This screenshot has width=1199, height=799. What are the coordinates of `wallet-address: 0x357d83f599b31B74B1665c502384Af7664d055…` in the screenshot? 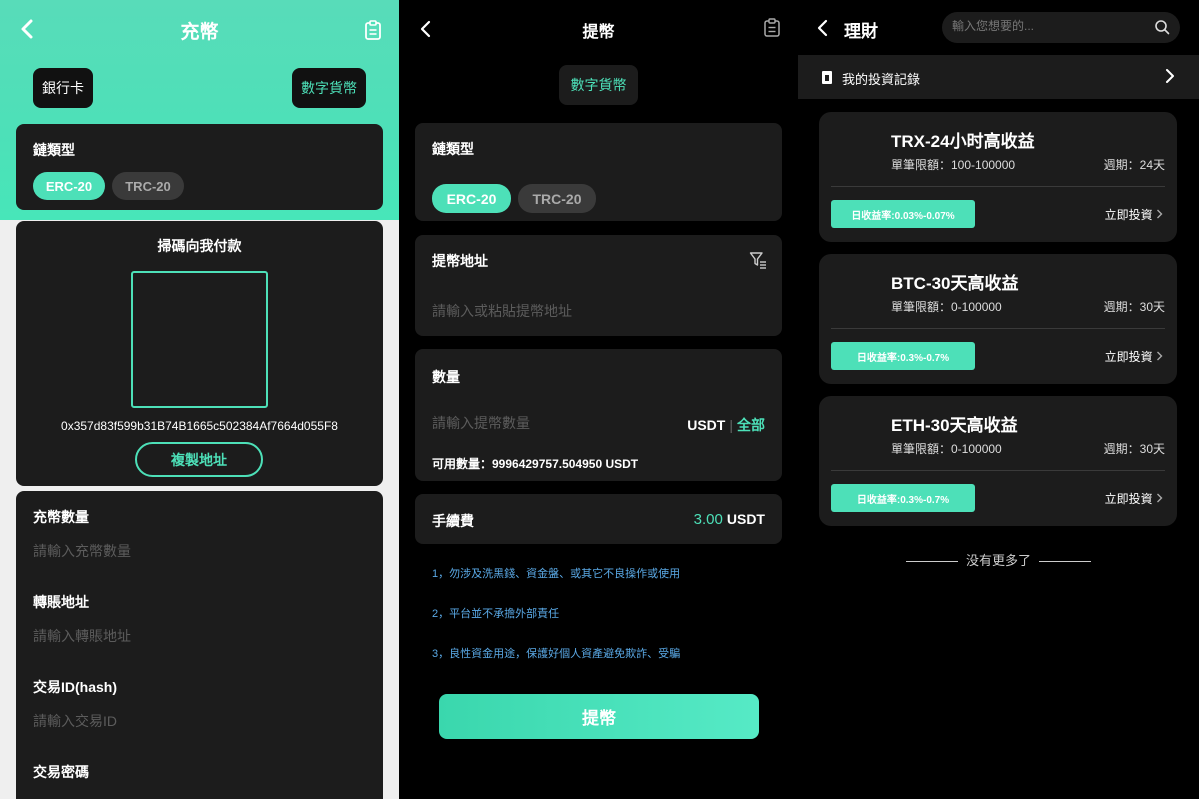 It's located at (199, 426).